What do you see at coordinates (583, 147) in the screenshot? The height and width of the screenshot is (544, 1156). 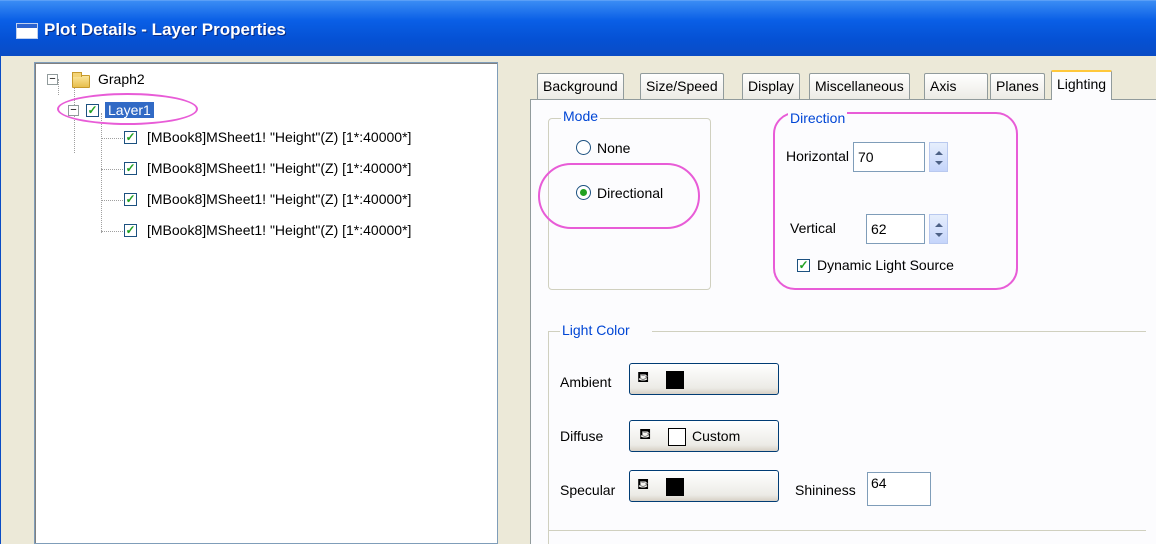 I see `mode-none-radio` at bounding box center [583, 147].